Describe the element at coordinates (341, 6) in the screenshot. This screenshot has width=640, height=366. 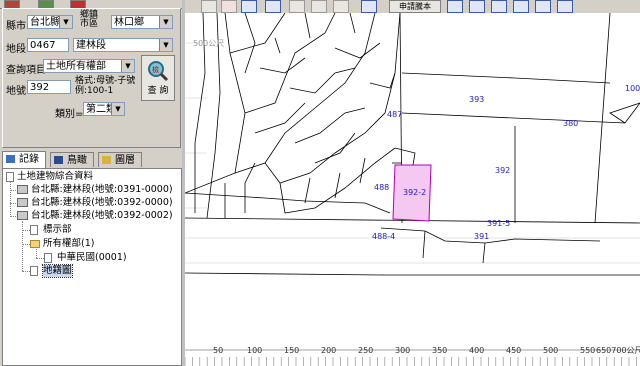
I see `grid-icon` at that location.